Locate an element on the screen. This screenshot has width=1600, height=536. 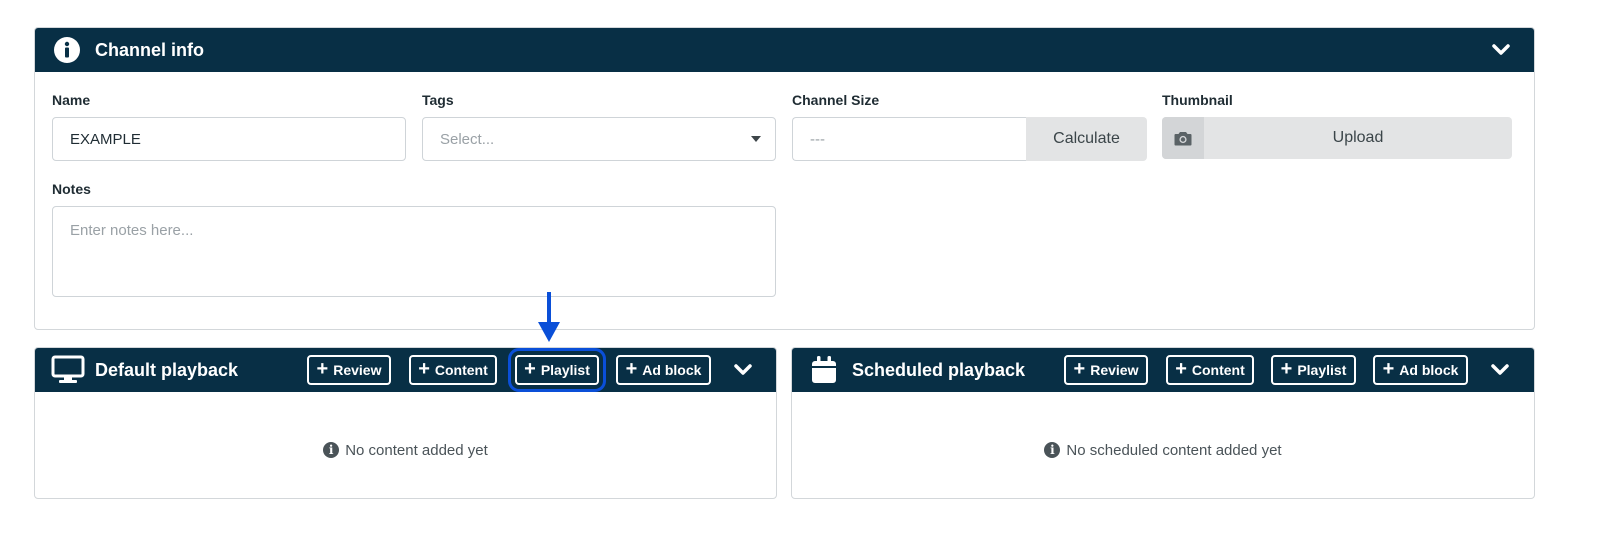
default-add-content-label: Content is located at coordinates (461, 370).